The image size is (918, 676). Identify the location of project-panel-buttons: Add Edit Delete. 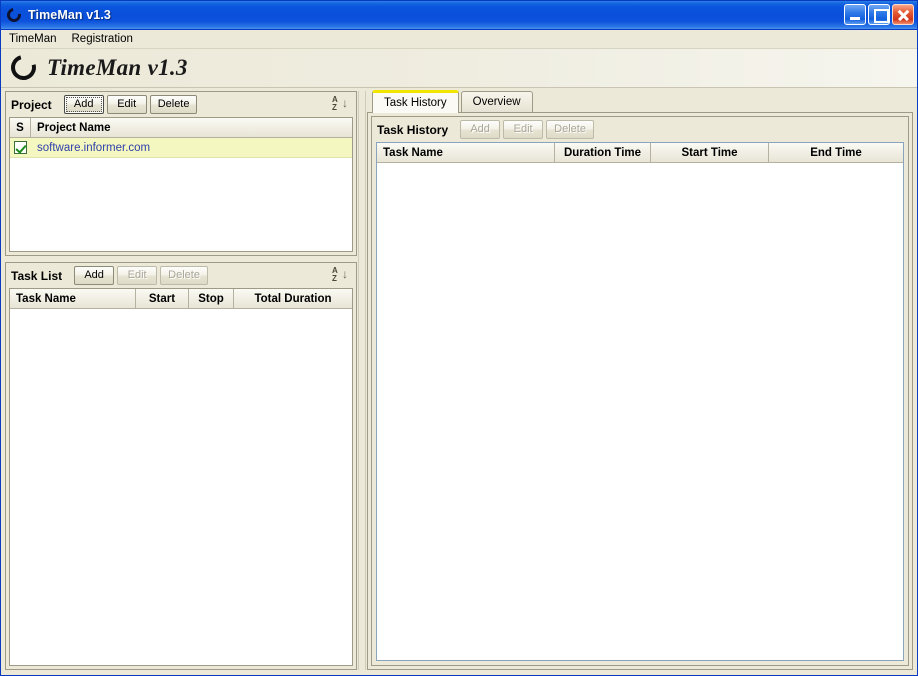
(130, 104).